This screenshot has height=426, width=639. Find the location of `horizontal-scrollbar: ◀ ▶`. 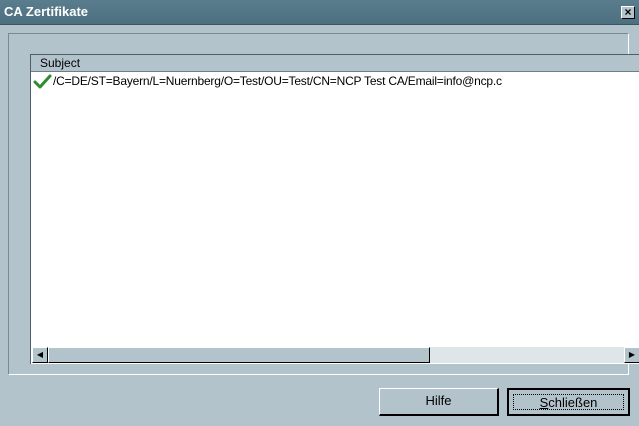

horizontal-scrollbar: ◀ ▶ is located at coordinates (335, 355).